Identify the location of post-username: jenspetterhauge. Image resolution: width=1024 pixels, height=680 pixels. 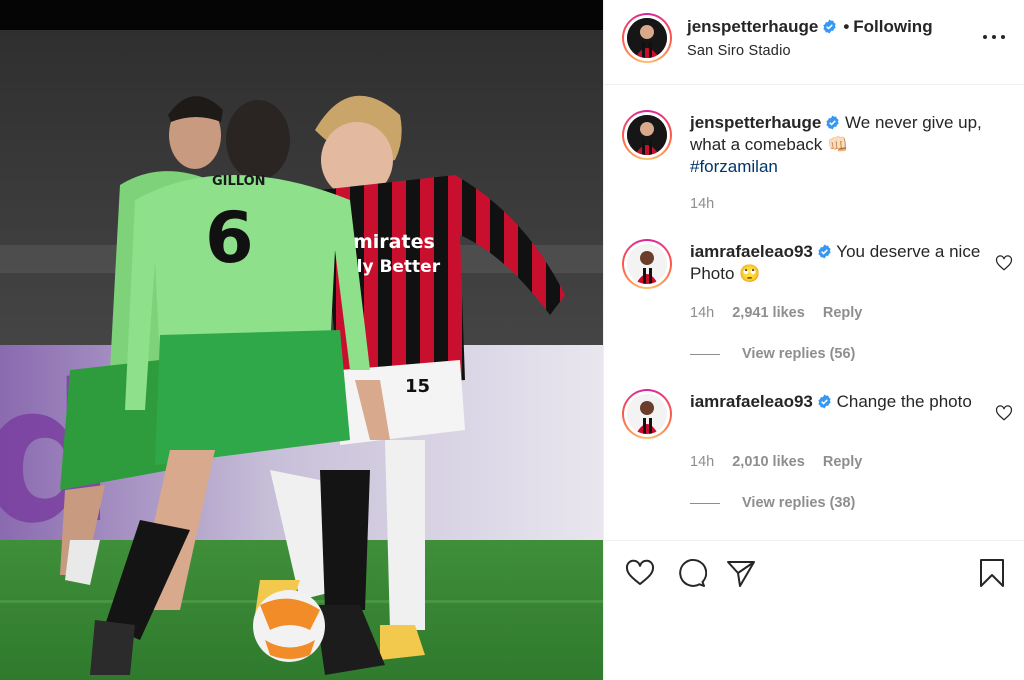
(752, 26).